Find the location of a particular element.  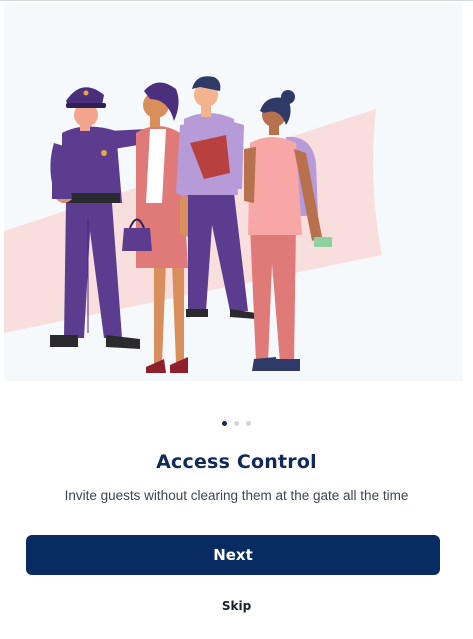

skip-link: Skip is located at coordinates (236, 606).